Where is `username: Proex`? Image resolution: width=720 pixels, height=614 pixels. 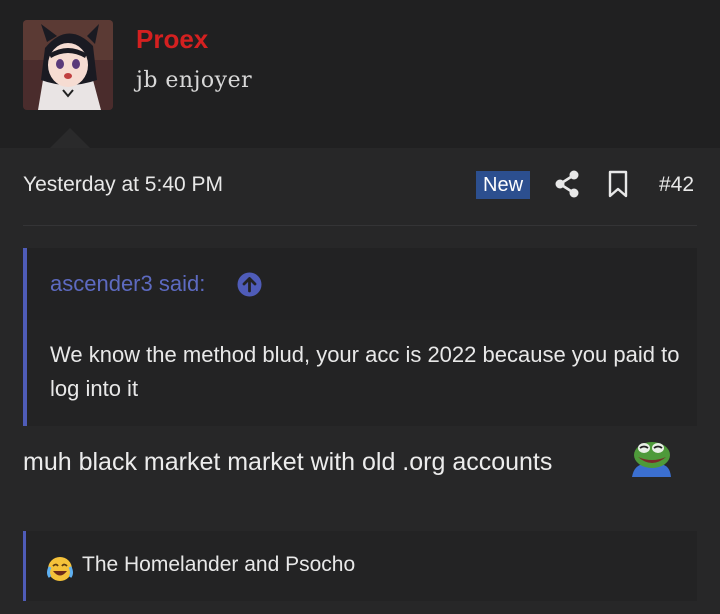
username: Proex is located at coordinates (172, 39).